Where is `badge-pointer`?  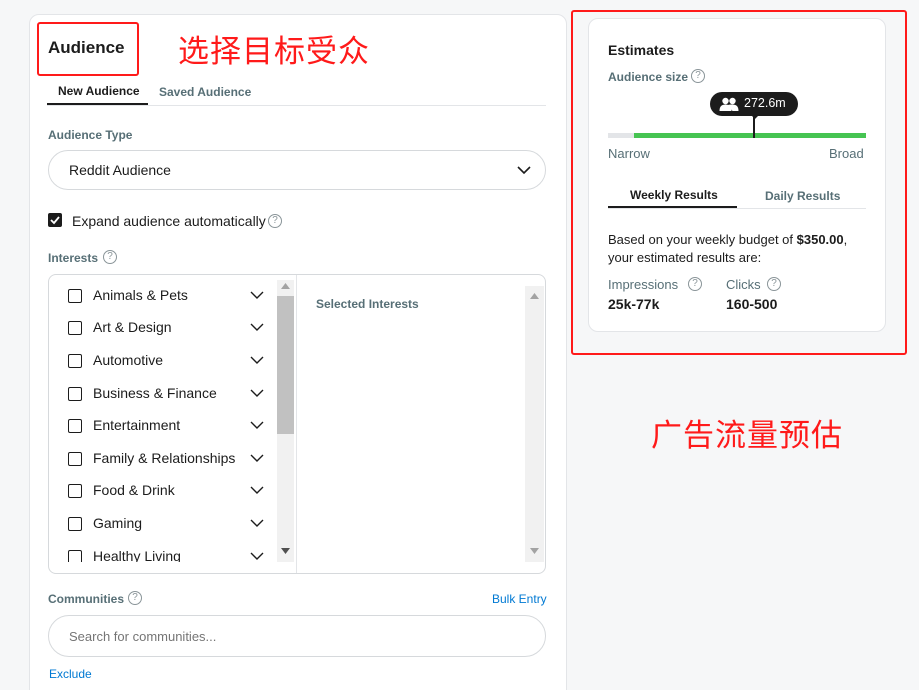 badge-pointer is located at coordinates (755, 116).